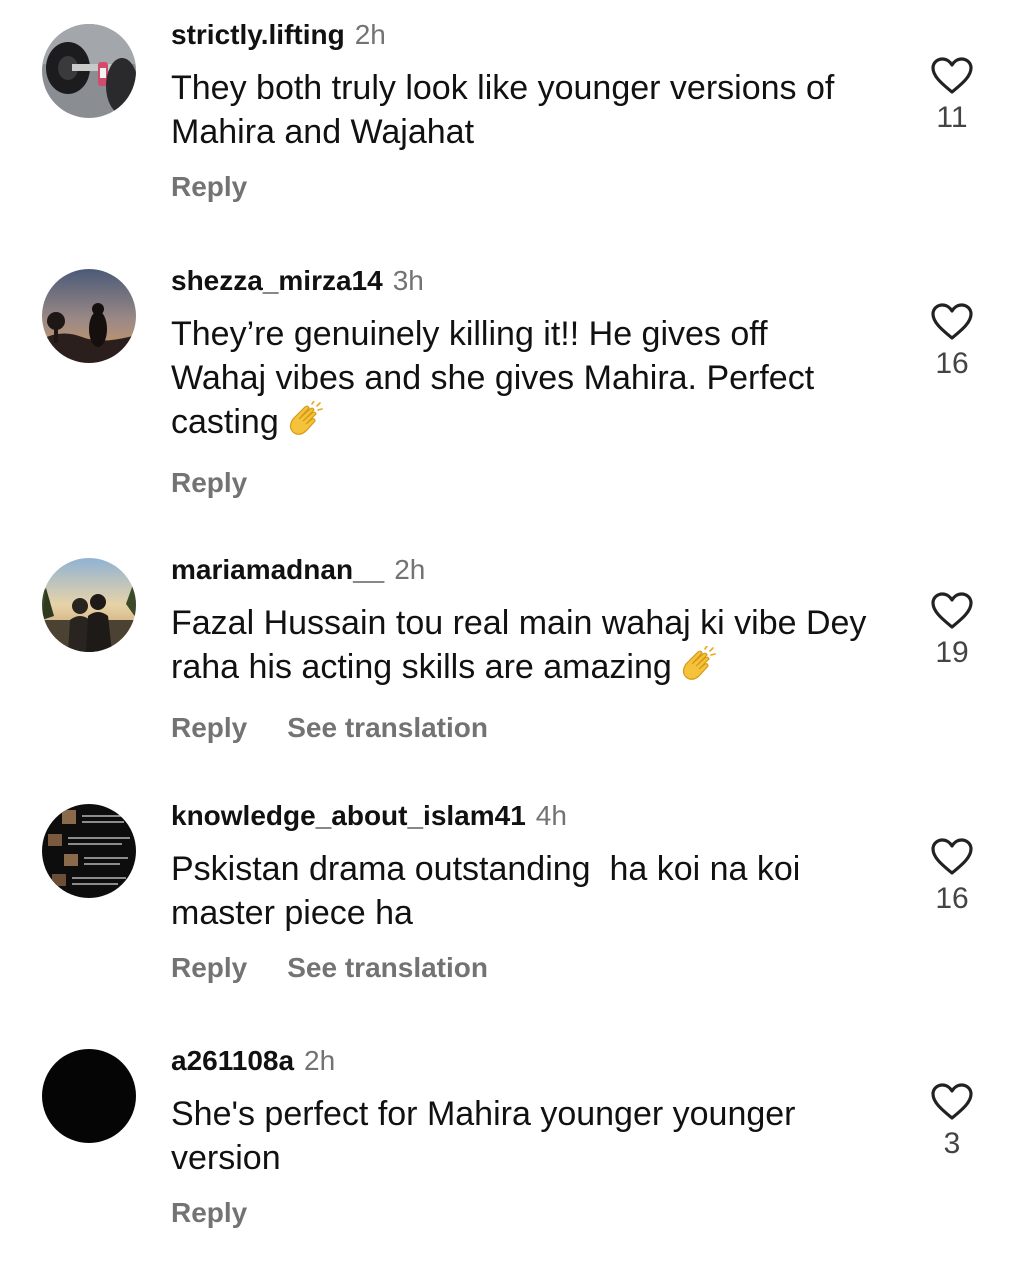 The height and width of the screenshot is (1266, 1024). I want to click on black-avatar, so click(89, 1096).